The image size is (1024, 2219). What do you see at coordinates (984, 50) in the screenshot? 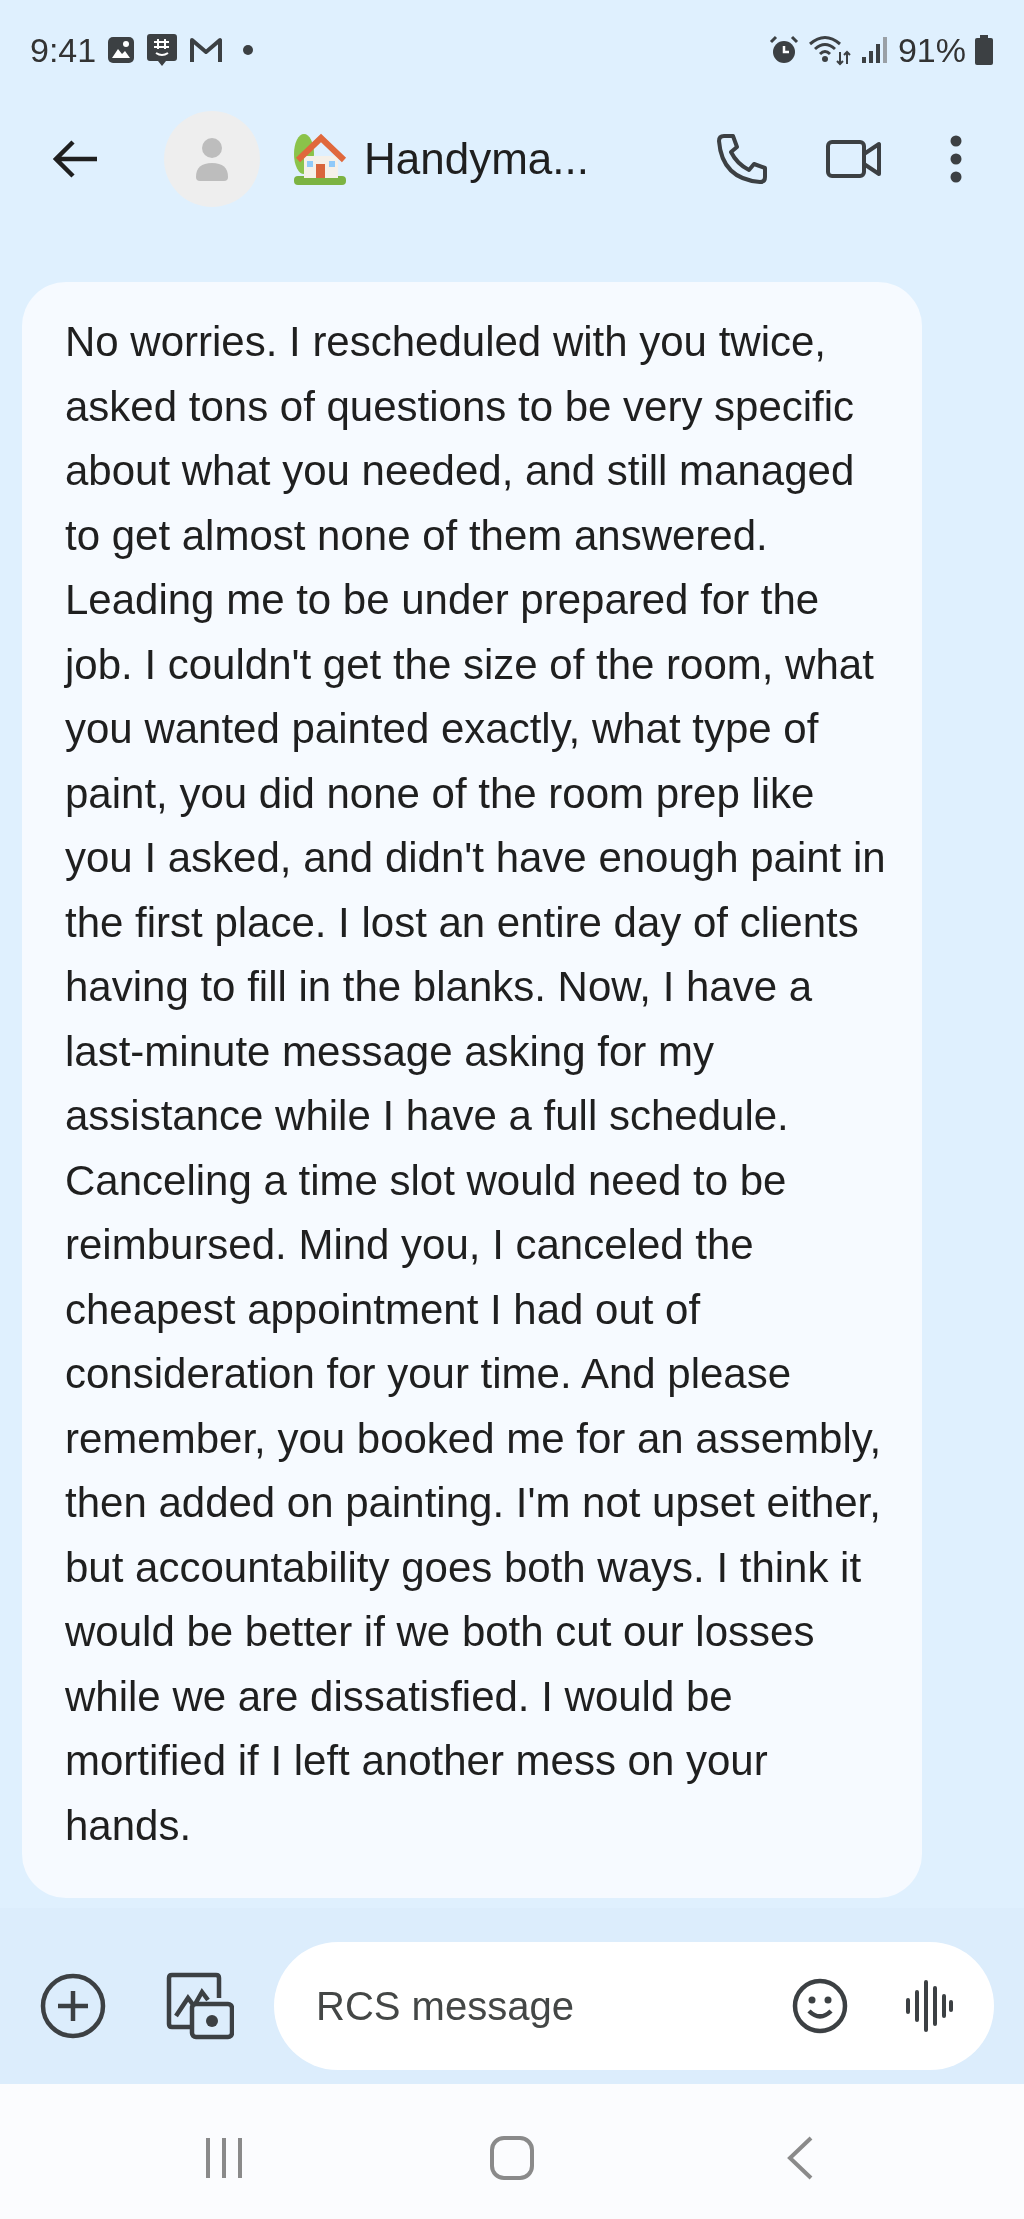
I see `battery-icon` at bounding box center [984, 50].